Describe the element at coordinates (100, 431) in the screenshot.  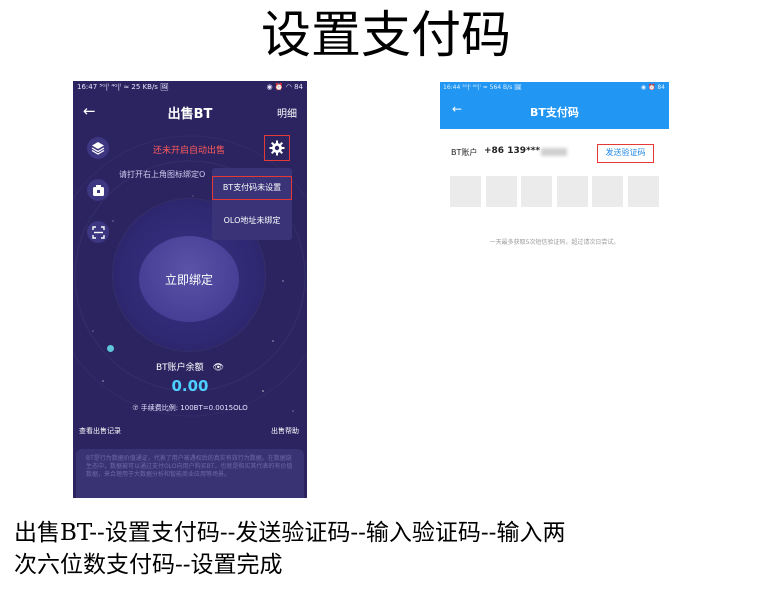
I see `sell-records-link: 查看出售记录` at that location.